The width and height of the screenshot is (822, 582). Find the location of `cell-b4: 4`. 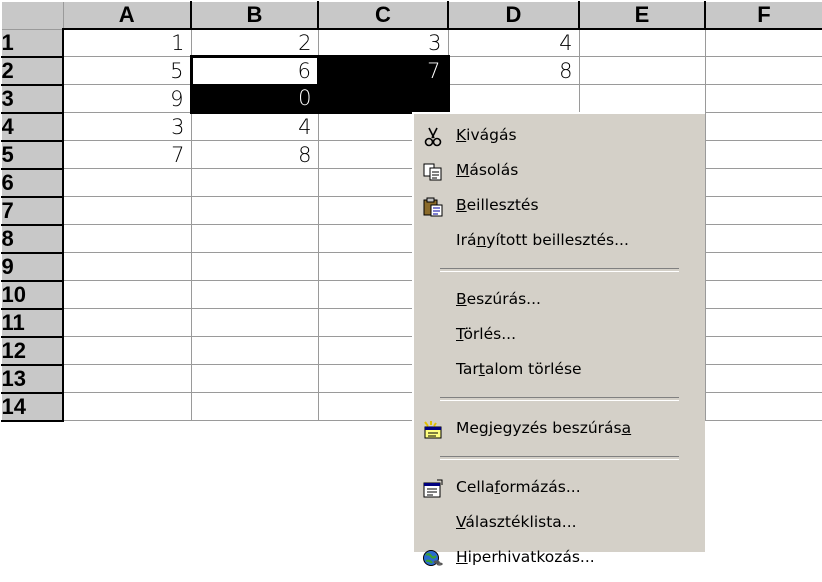

cell-b4: 4 is located at coordinates (255, 126).